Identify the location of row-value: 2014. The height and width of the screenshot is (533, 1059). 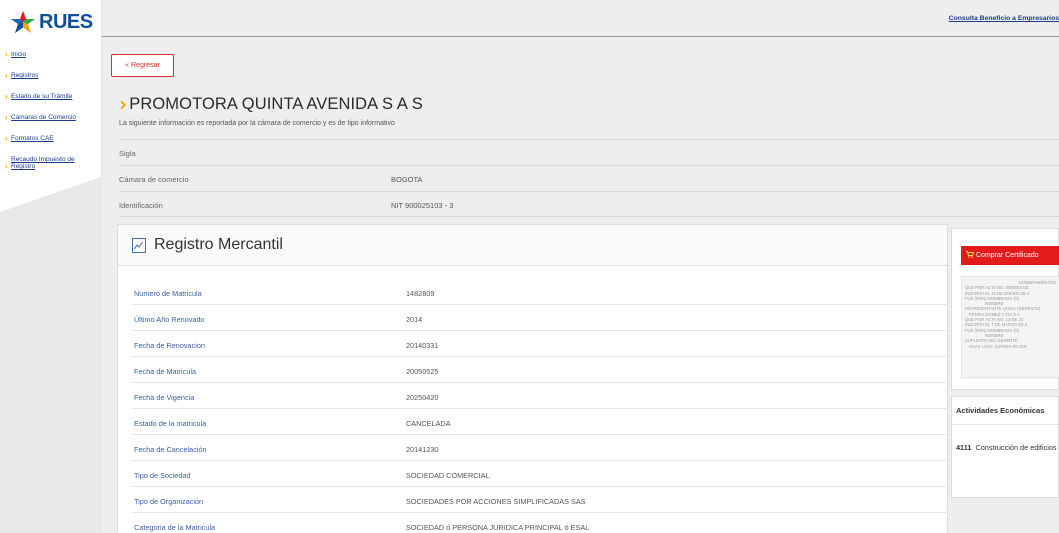
(414, 319).